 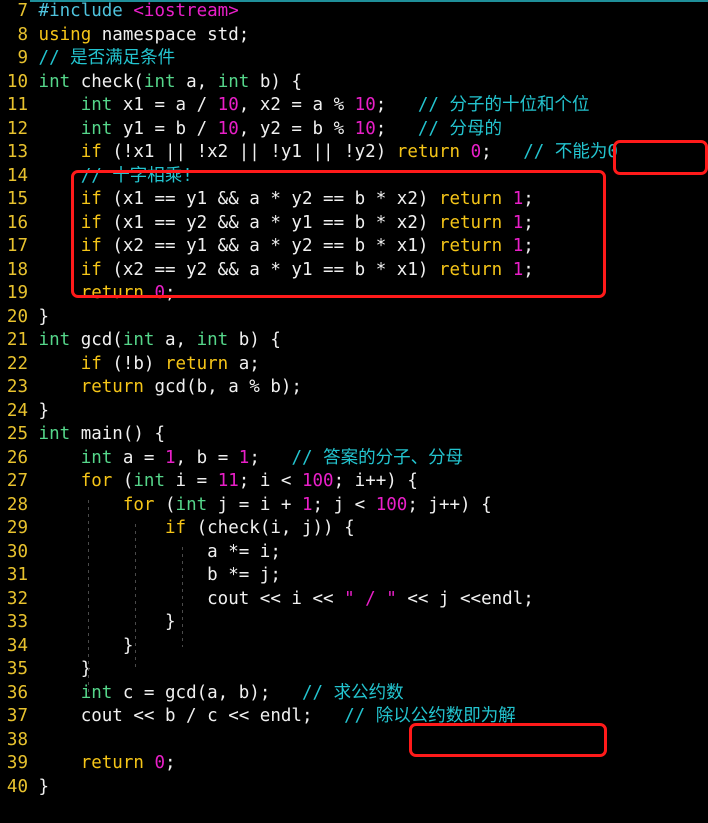 I want to click on code-line: 34 }, so click(x=354, y=647).